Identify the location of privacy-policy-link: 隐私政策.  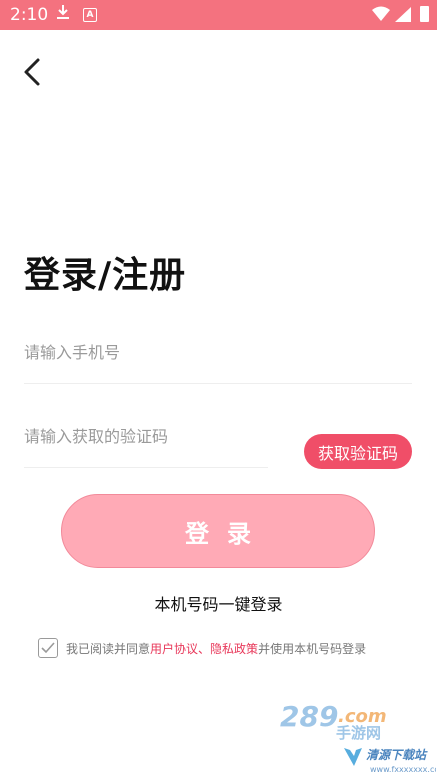
(234, 648).